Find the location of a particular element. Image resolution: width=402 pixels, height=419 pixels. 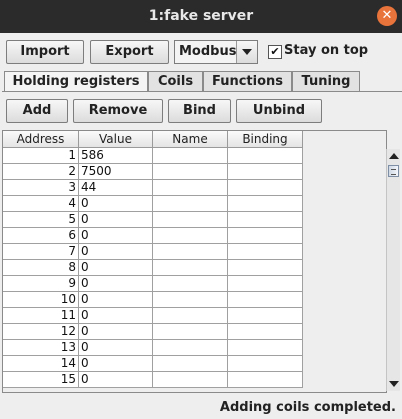

chevron-down-icon is located at coordinates (246, 52).